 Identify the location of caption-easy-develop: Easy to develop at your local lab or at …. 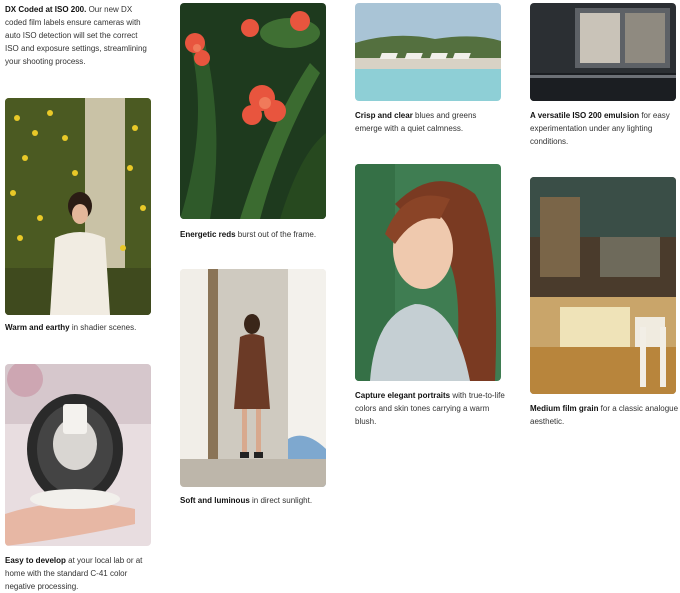
(77, 573).